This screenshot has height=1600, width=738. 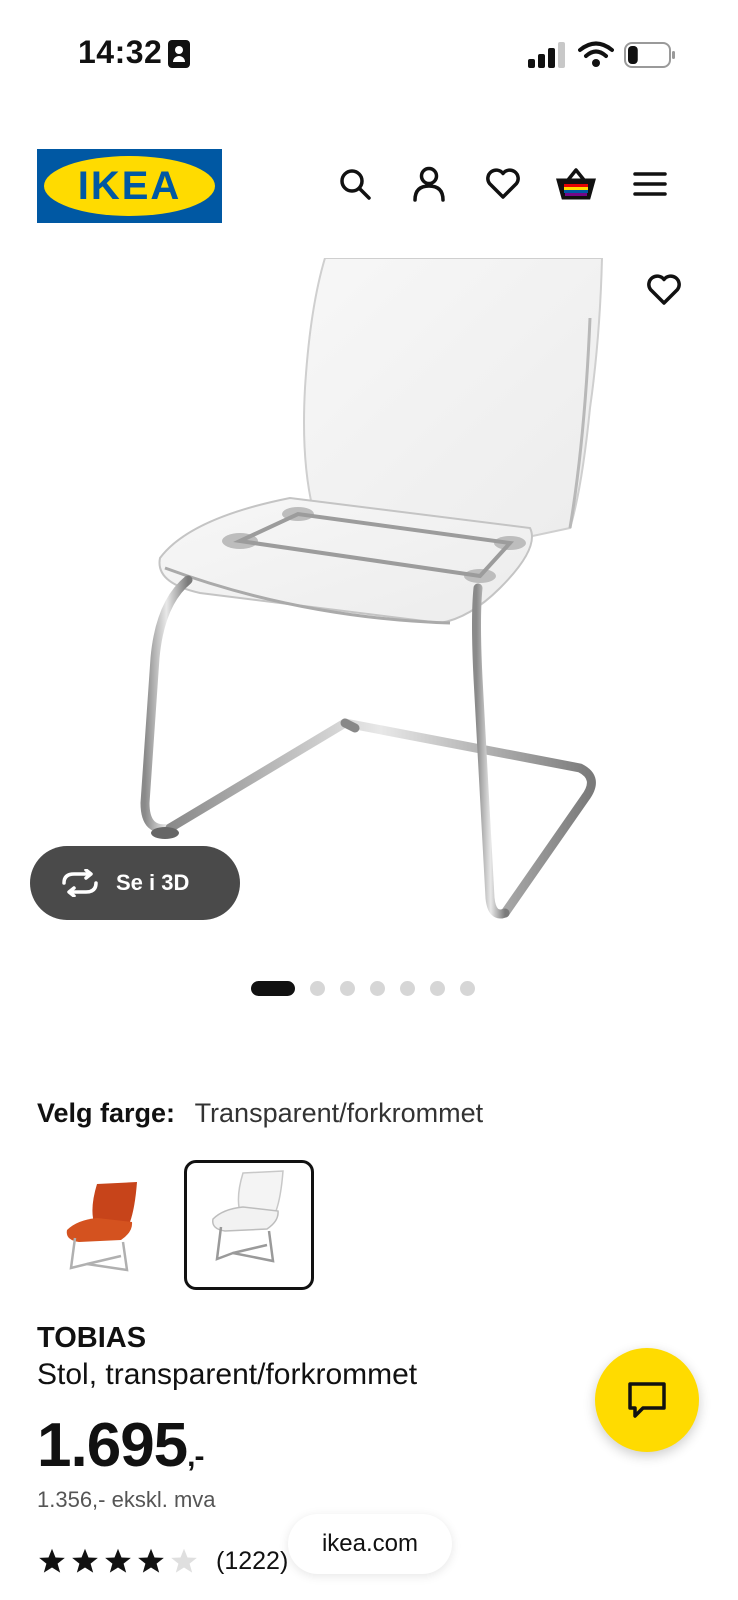 What do you see at coordinates (195, 1456) in the screenshot?
I see `price-suffix: ,-` at bounding box center [195, 1456].